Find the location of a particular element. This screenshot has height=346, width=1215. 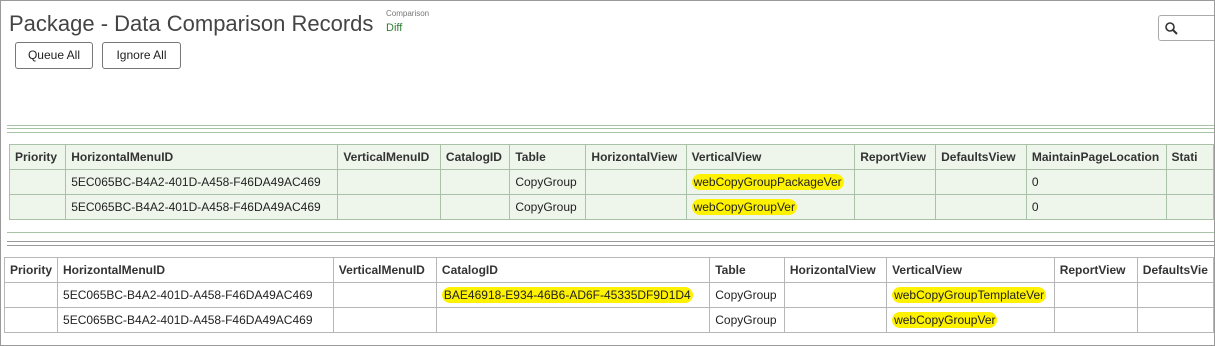

highlighted-value: webCopyGroupTemplateVer is located at coordinates (969, 295).